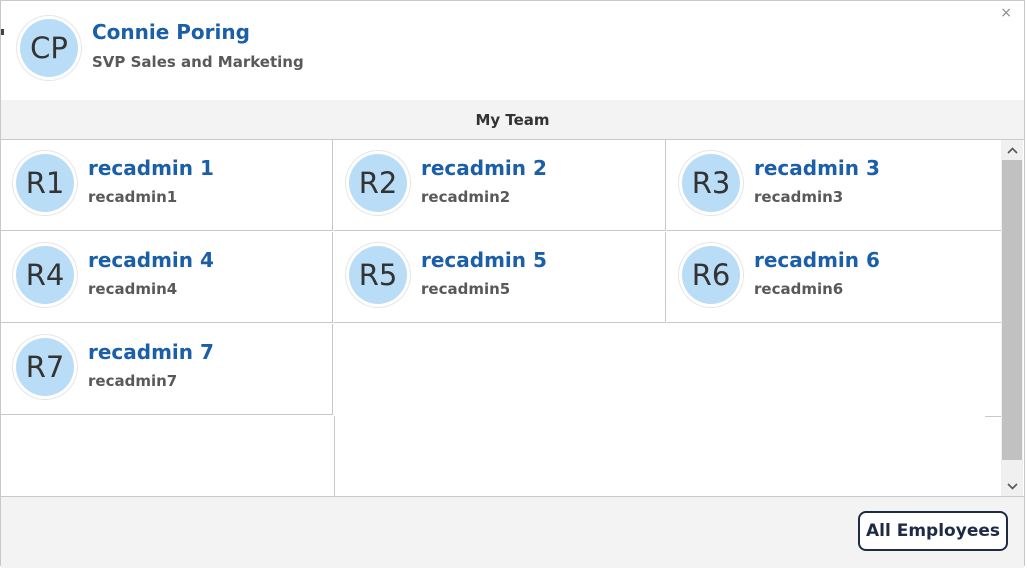 This screenshot has height=568, width=1027. I want to click on team-member-name: recadmin 1, so click(151, 168).